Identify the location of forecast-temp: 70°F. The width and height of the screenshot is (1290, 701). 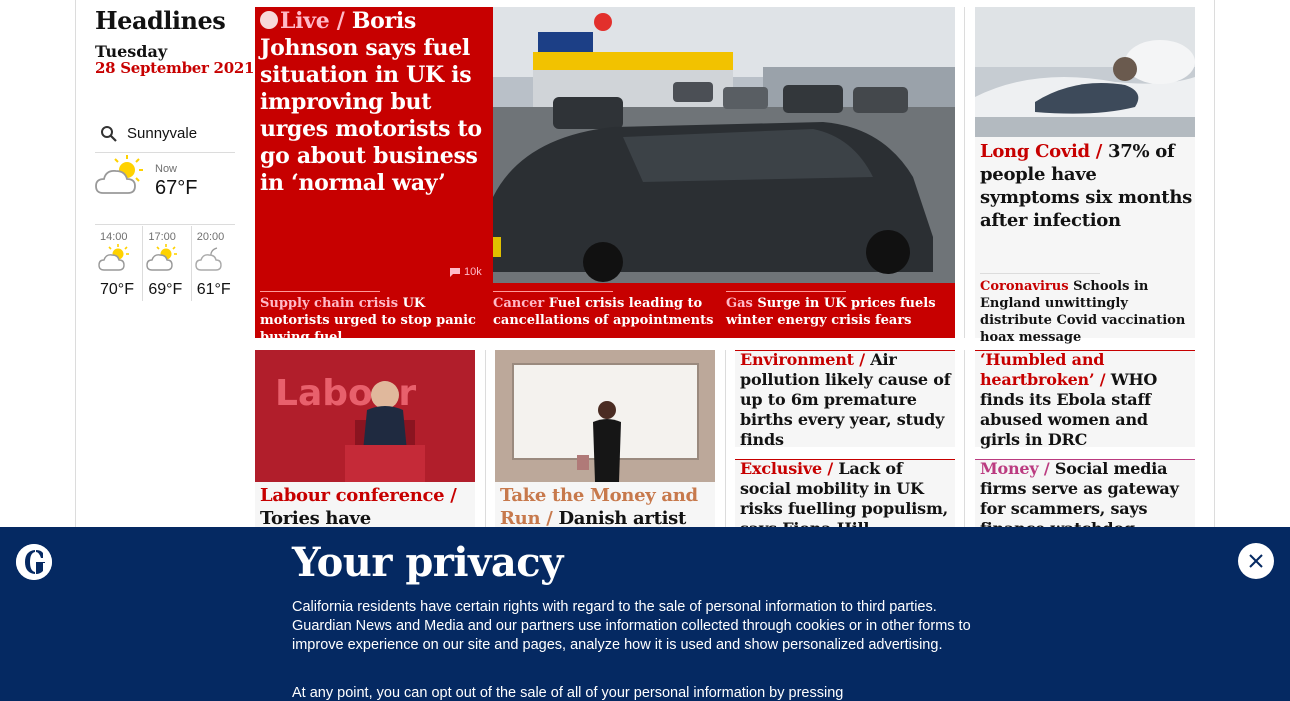
(117, 289).